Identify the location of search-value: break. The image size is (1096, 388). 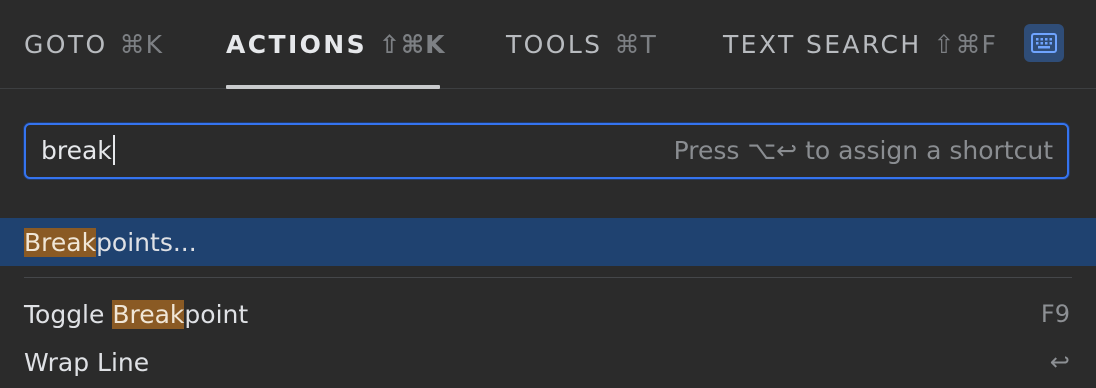
(76, 150).